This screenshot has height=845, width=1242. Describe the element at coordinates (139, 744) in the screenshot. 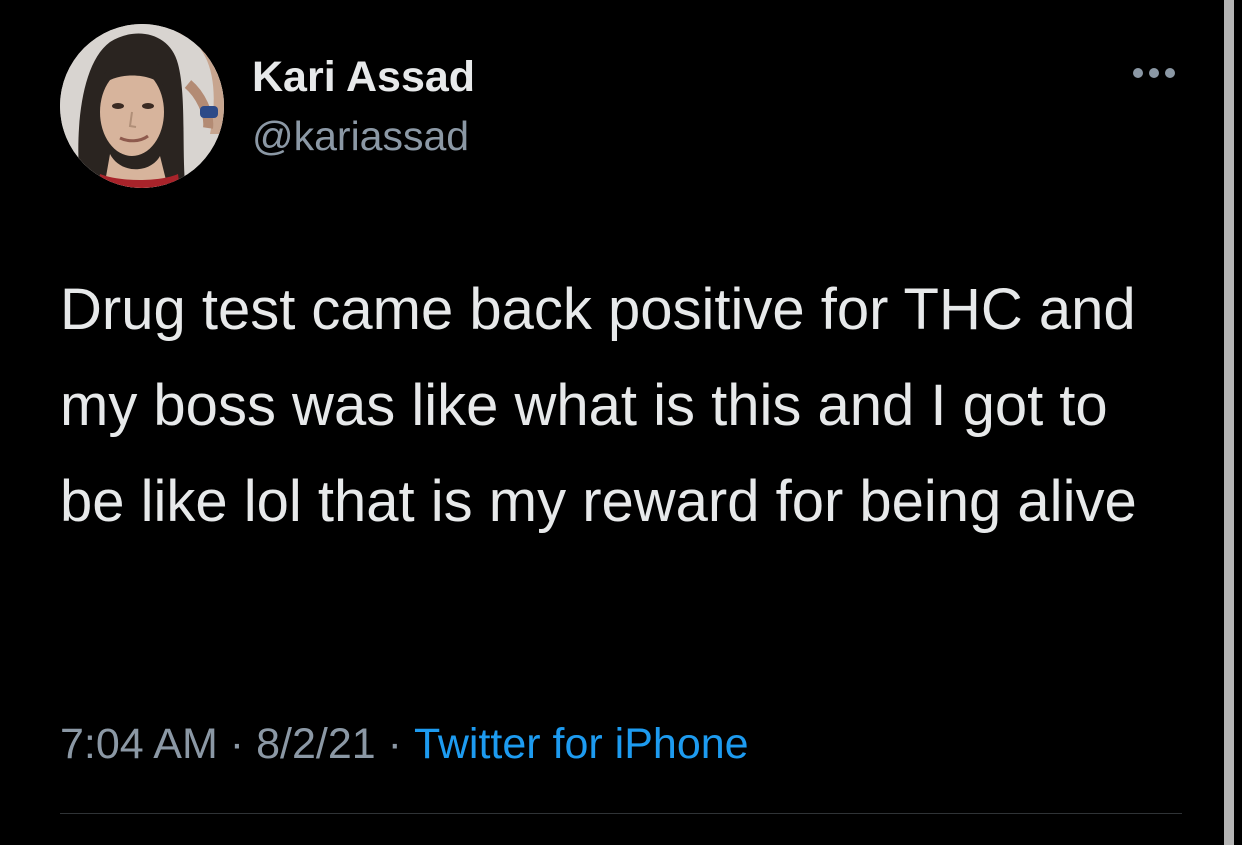

I see `tweet-time: 7:04 AM` at that location.